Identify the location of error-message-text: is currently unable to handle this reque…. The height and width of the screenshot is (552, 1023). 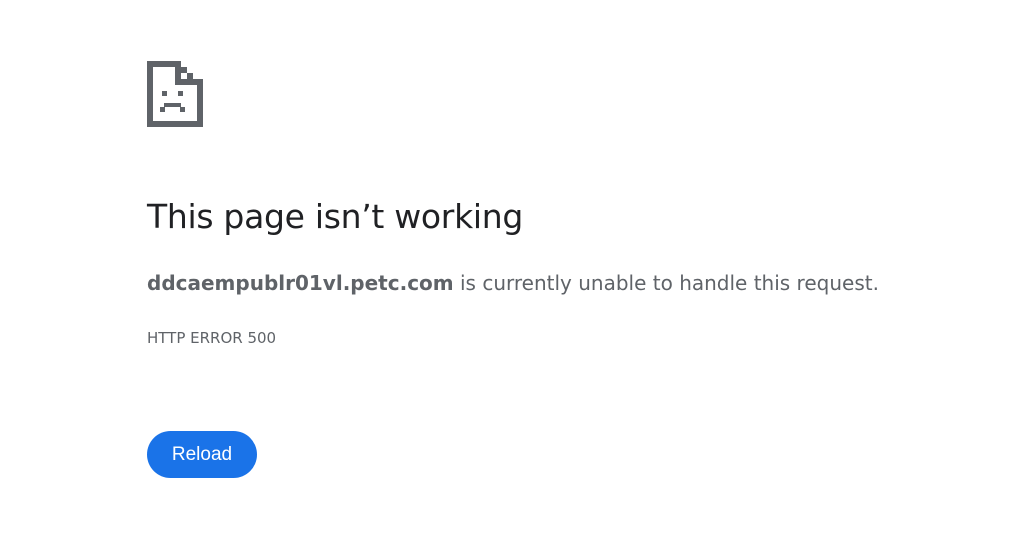
(666, 283).